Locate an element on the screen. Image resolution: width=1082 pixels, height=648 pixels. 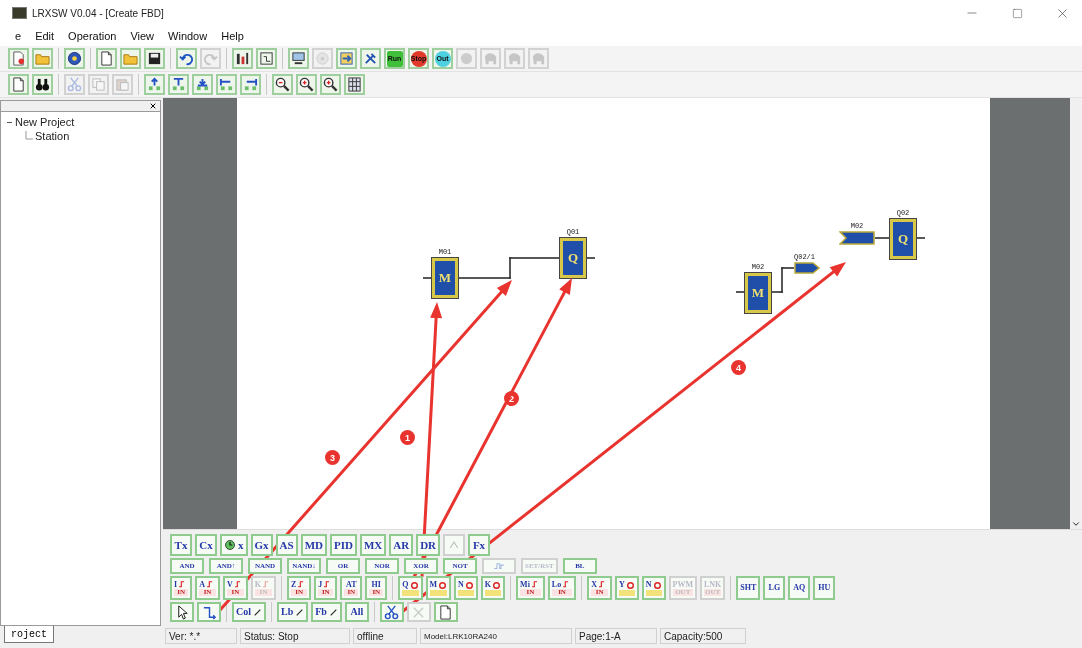
status-text: Model:LRK10RA240 is located at coordinates (496, 636).